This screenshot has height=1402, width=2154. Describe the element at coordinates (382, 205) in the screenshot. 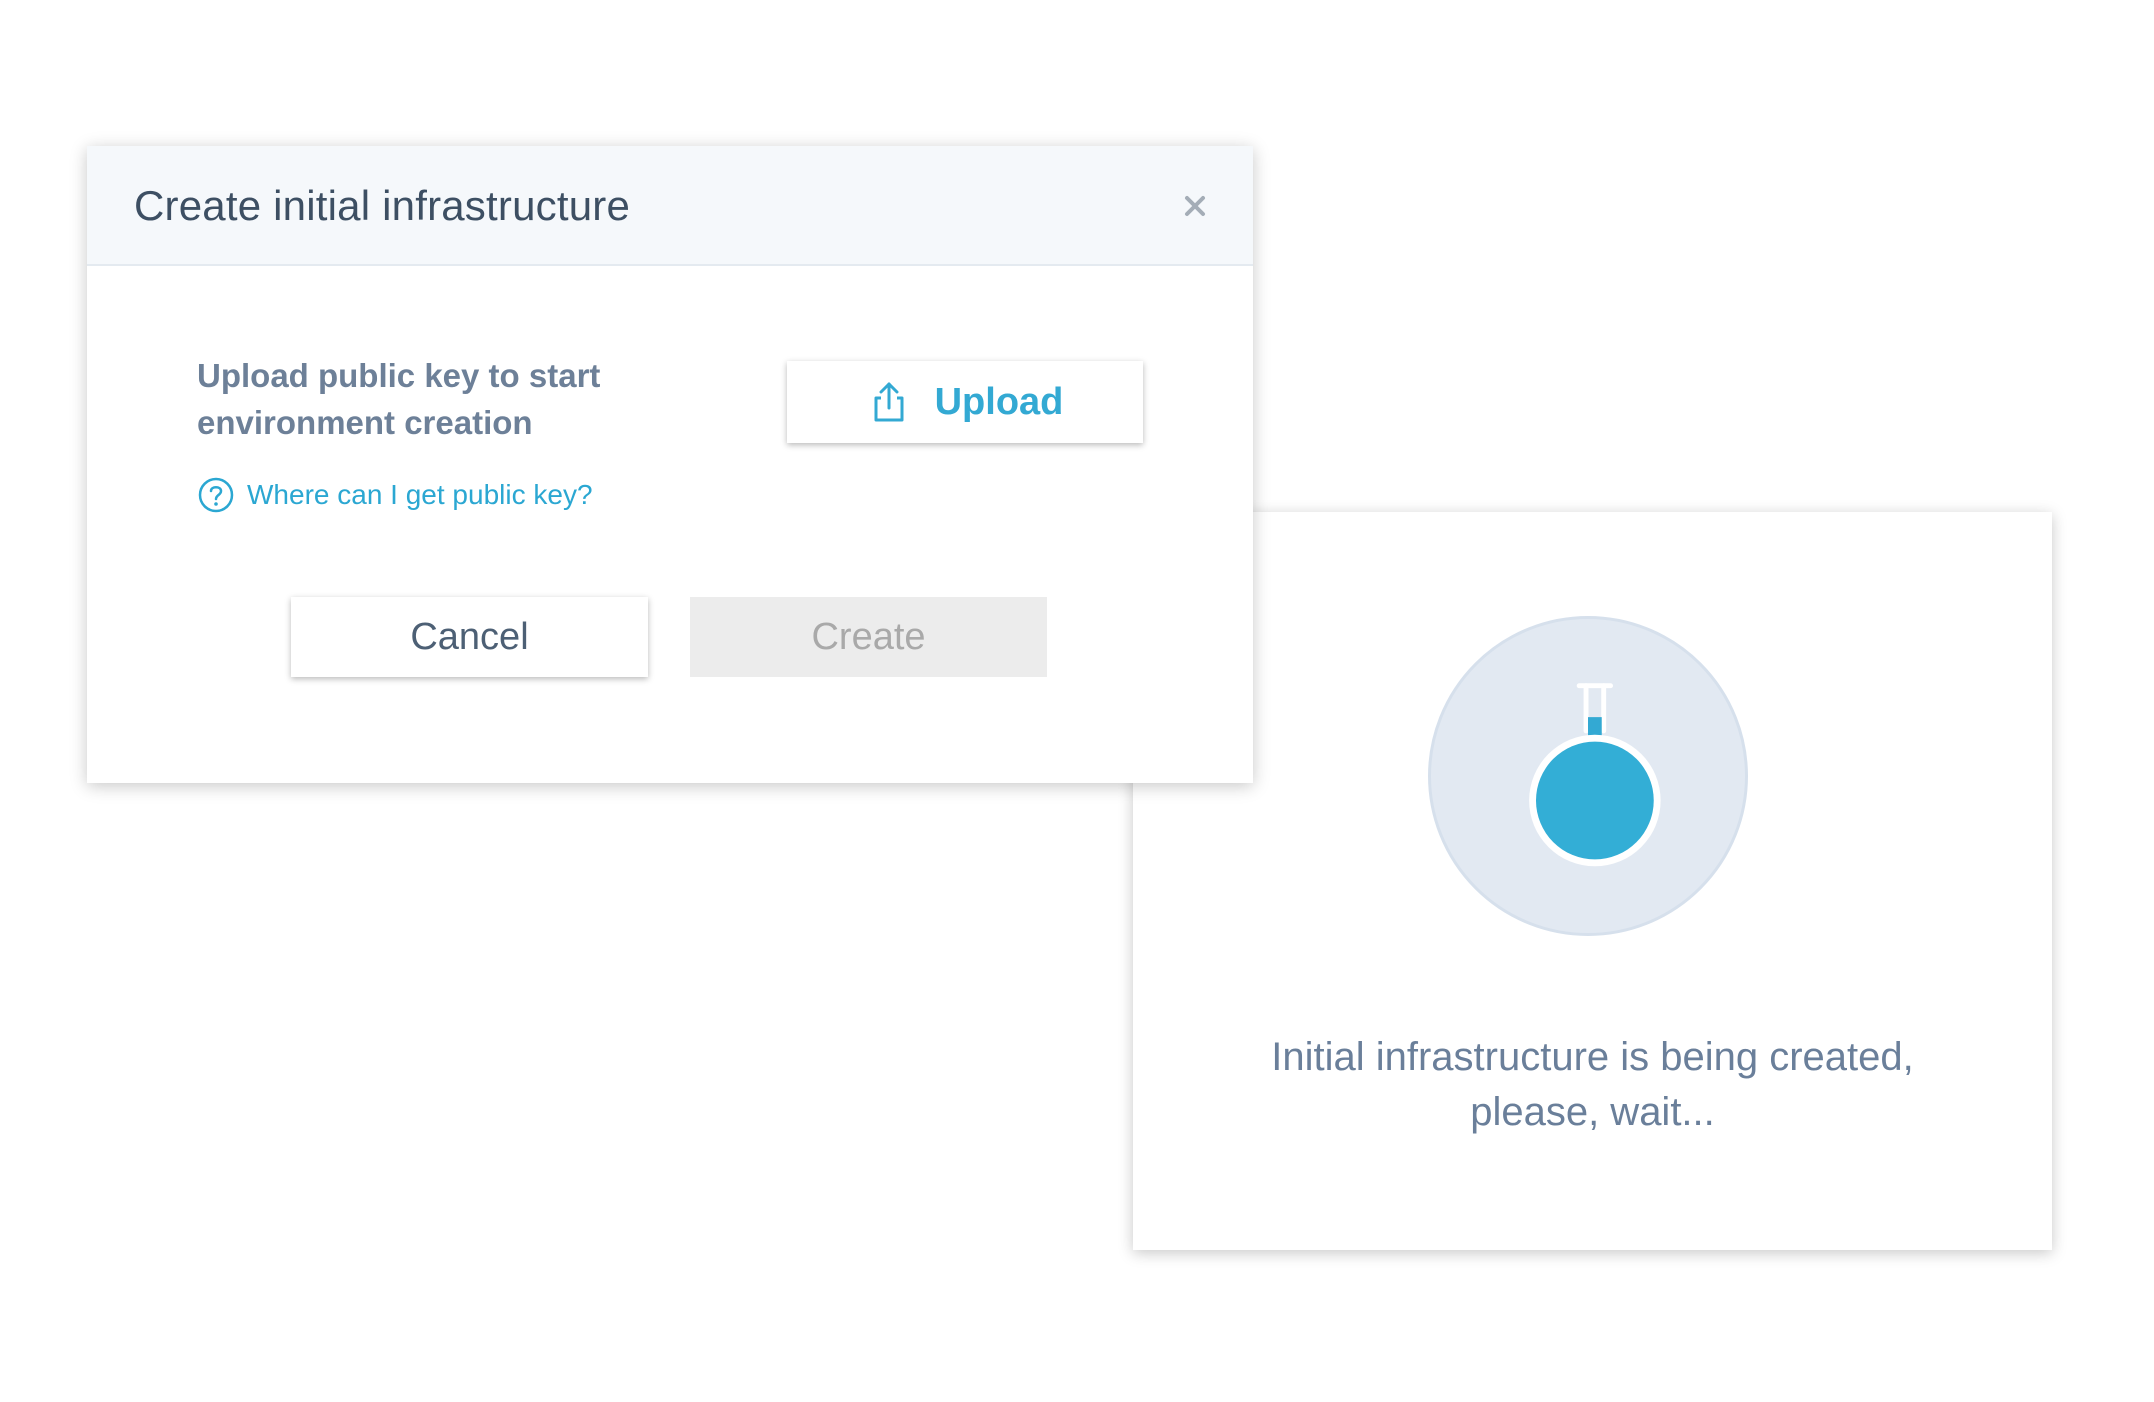

I see `dialog-title: Create initial infrastructure` at that location.